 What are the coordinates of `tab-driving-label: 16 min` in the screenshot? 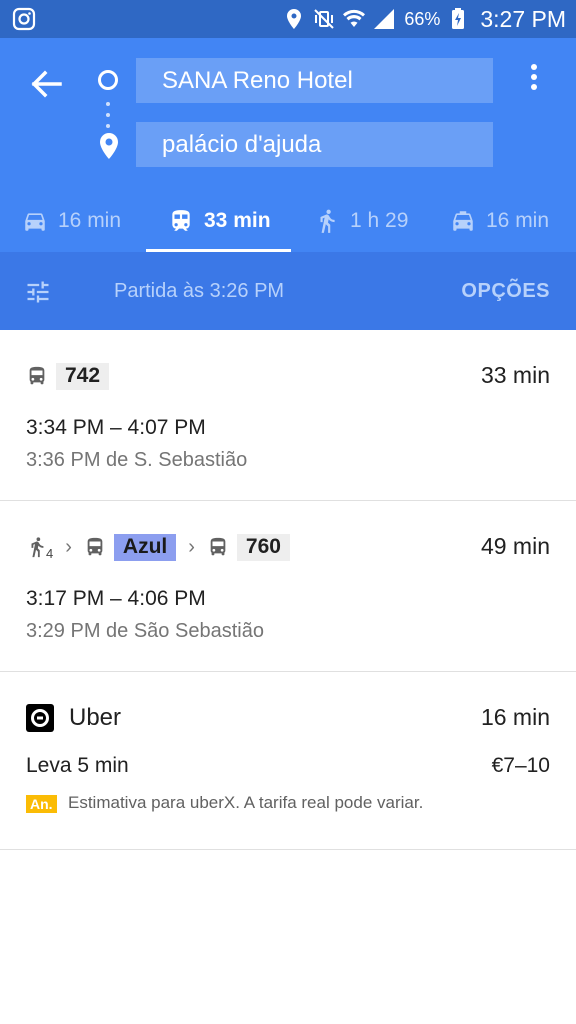 It's located at (90, 220).